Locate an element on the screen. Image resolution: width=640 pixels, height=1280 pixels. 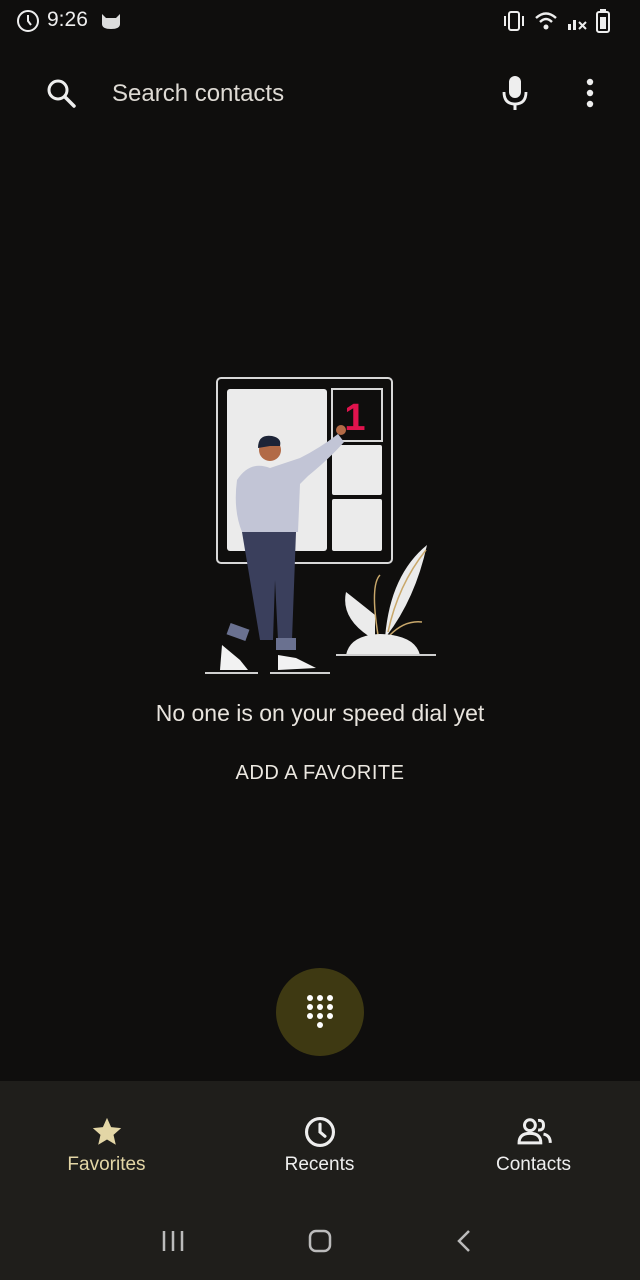
wifi-icon is located at coordinates (546, 23).